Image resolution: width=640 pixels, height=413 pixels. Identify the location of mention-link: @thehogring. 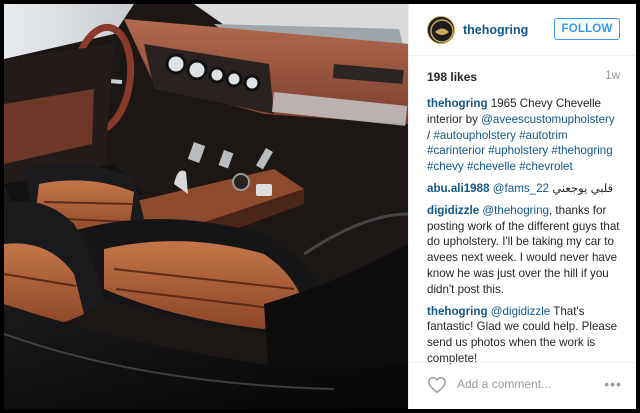
(515, 210).